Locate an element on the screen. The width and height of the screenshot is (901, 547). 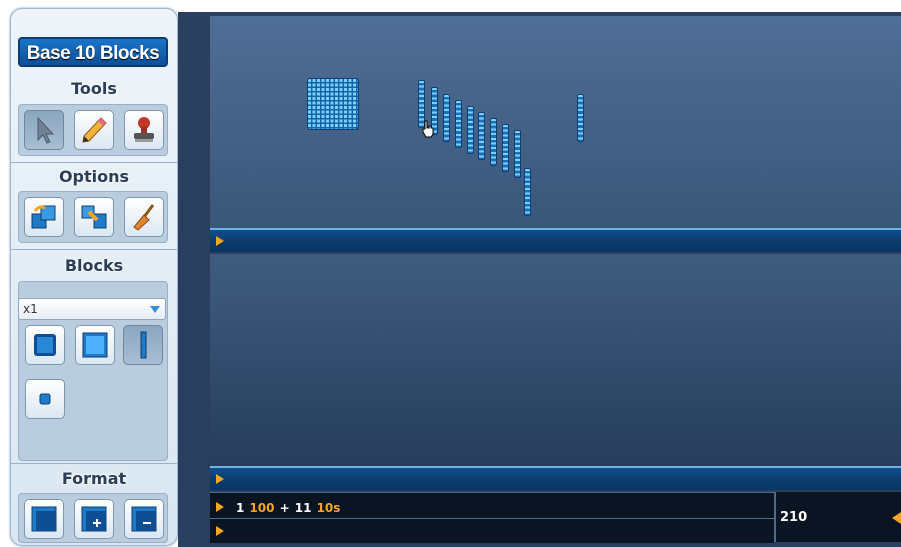
plus-sign: + is located at coordinates (284, 508).